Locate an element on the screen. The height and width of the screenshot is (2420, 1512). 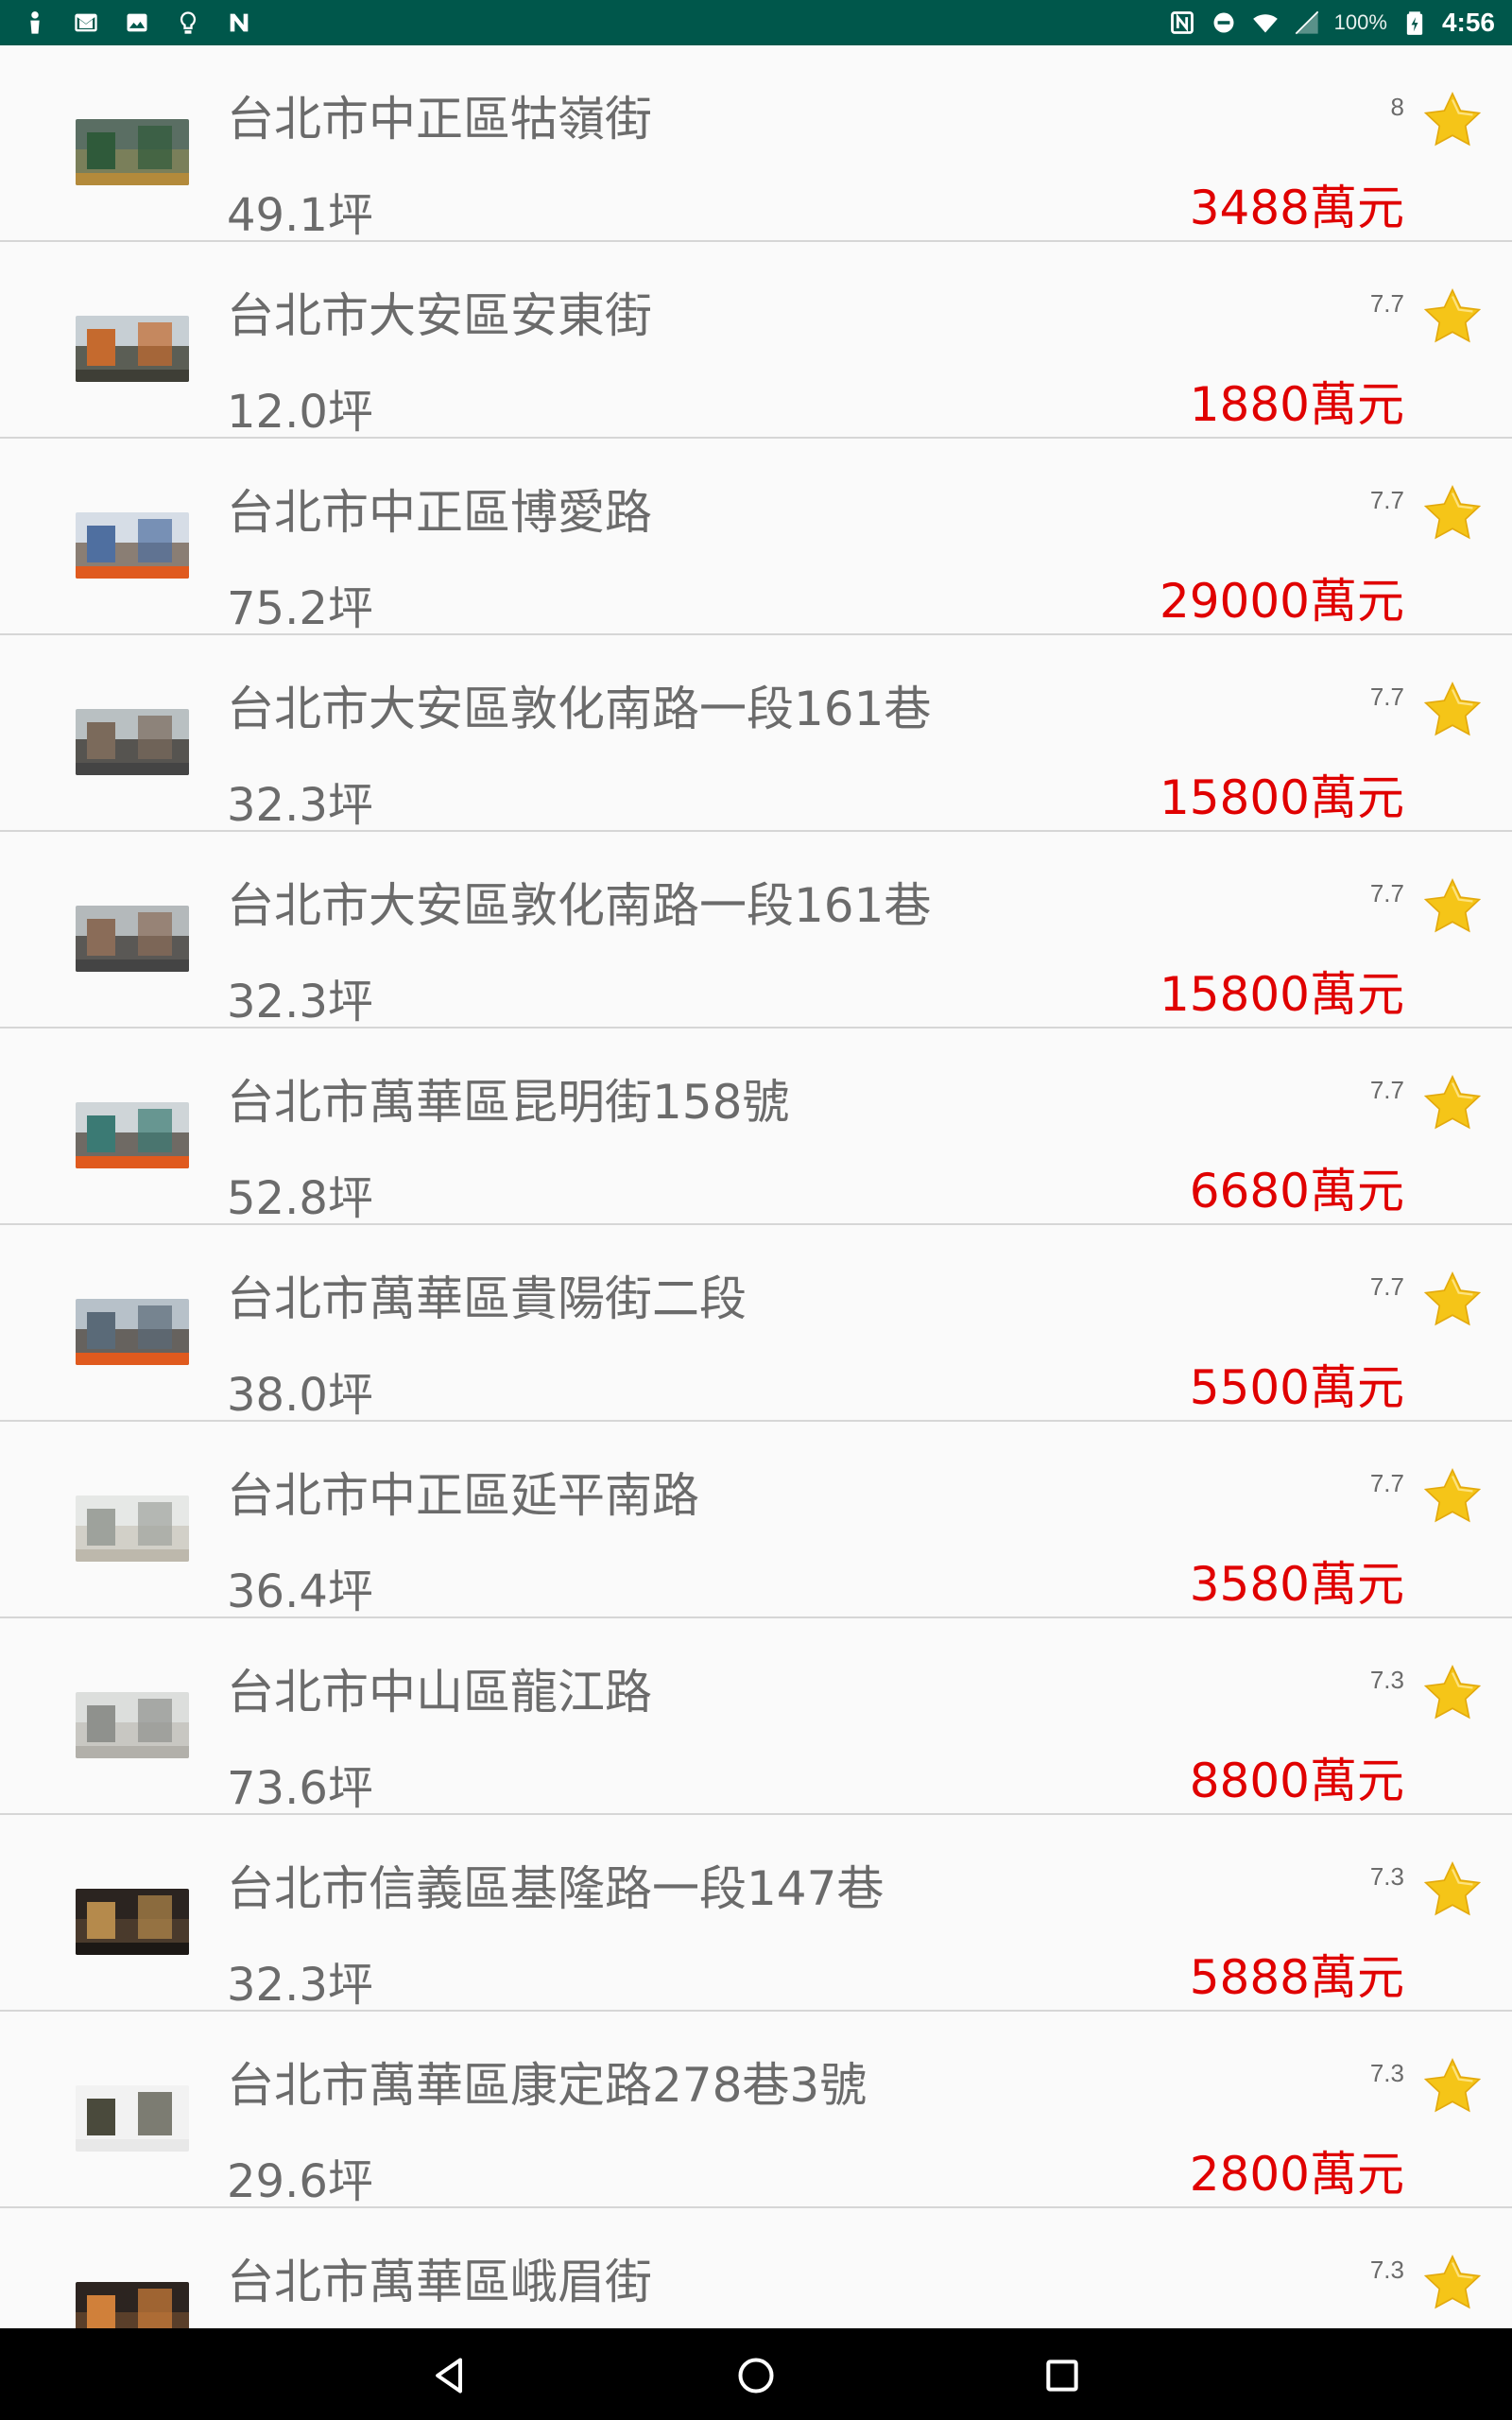
person-icon is located at coordinates (35, 23).